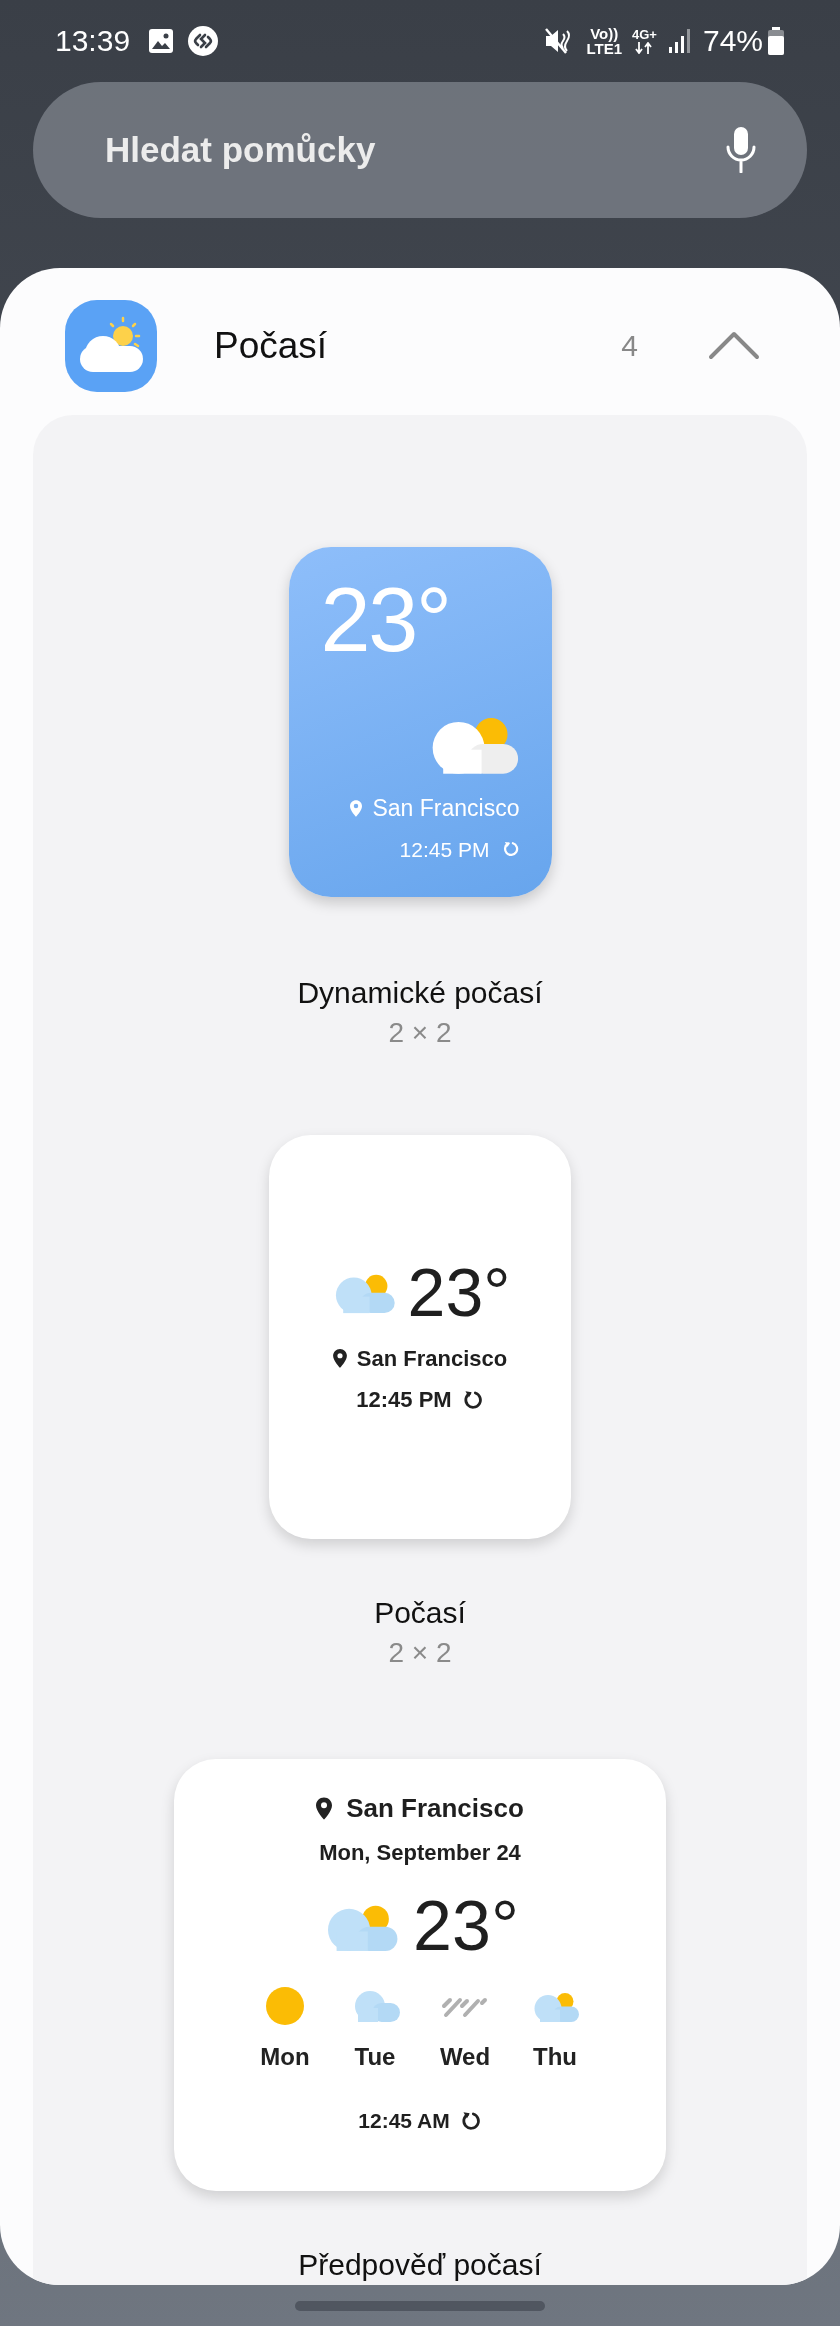 Image resolution: width=840 pixels, height=2326 pixels. What do you see at coordinates (629, 346) in the screenshot?
I see `widget-count: 4` at bounding box center [629, 346].